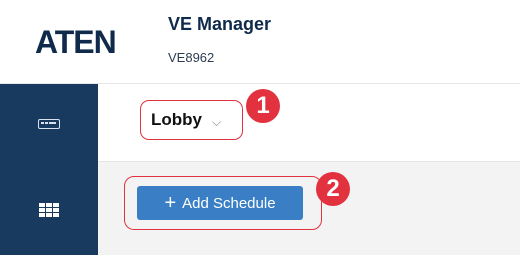 This screenshot has width=520, height=255. What do you see at coordinates (220, 24) in the screenshot?
I see `app-title: VE Manager` at bounding box center [220, 24].